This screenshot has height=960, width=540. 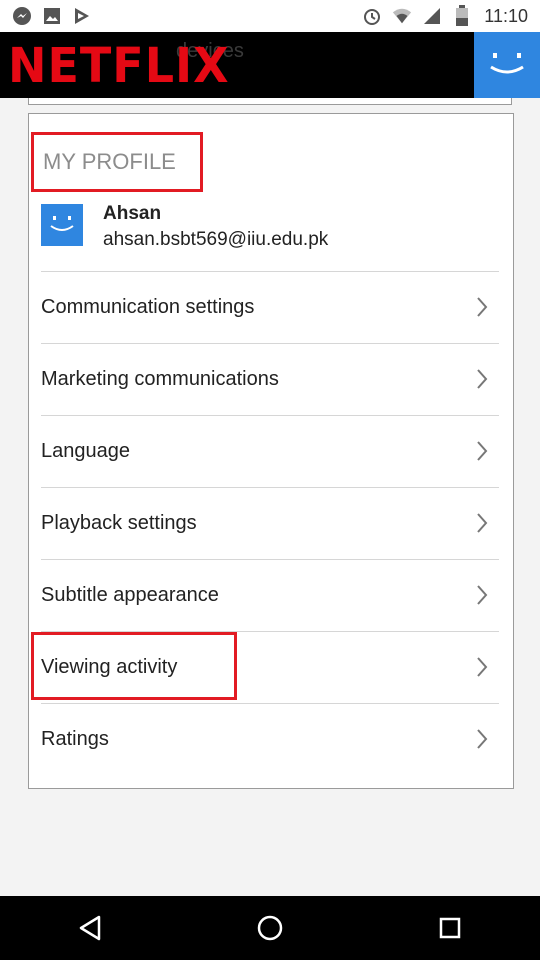 What do you see at coordinates (216, 239) in the screenshot?
I see `user-email: ahsan.bsbt569@iiu.edu.pk` at bounding box center [216, 239].